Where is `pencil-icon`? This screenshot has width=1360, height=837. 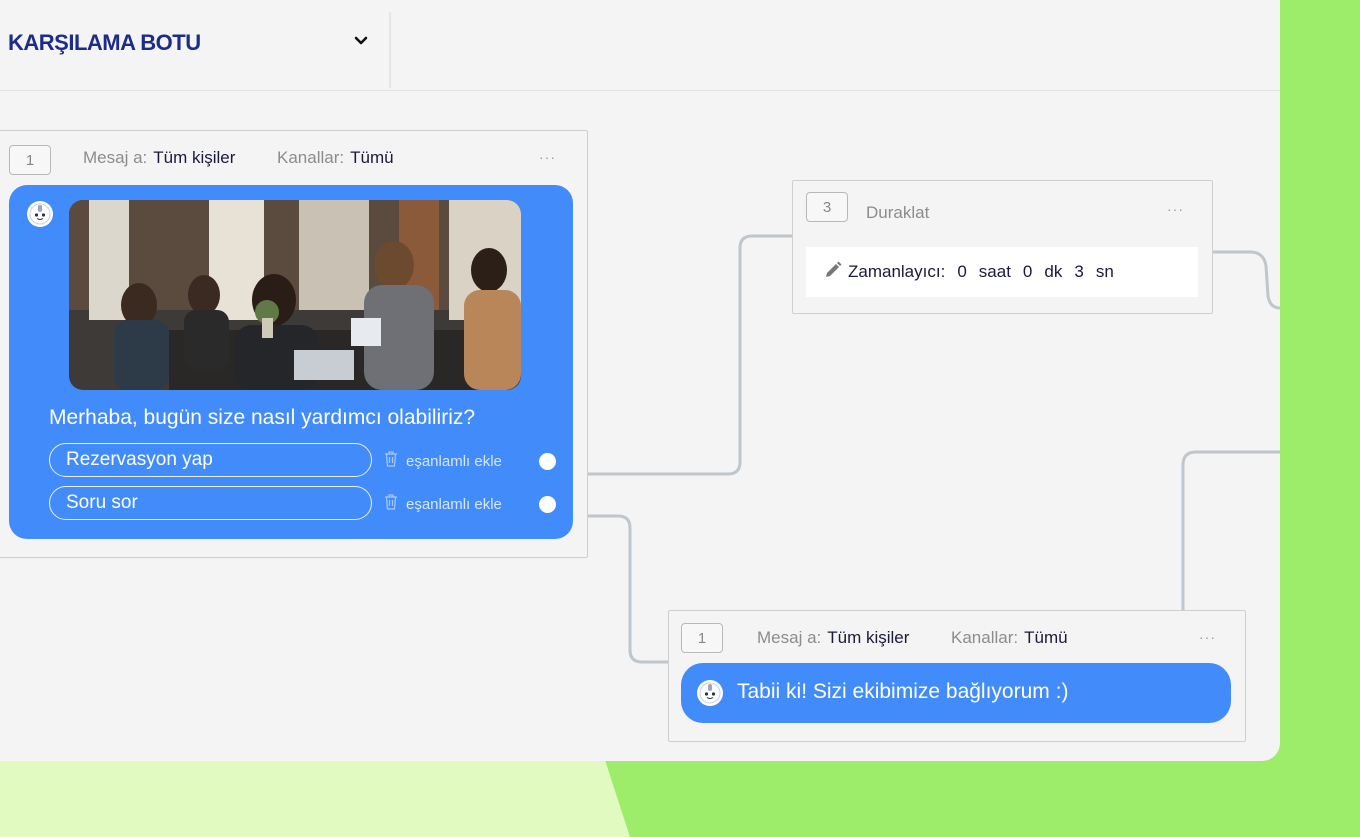 pencil-icon is located at coordinates (833, 272).